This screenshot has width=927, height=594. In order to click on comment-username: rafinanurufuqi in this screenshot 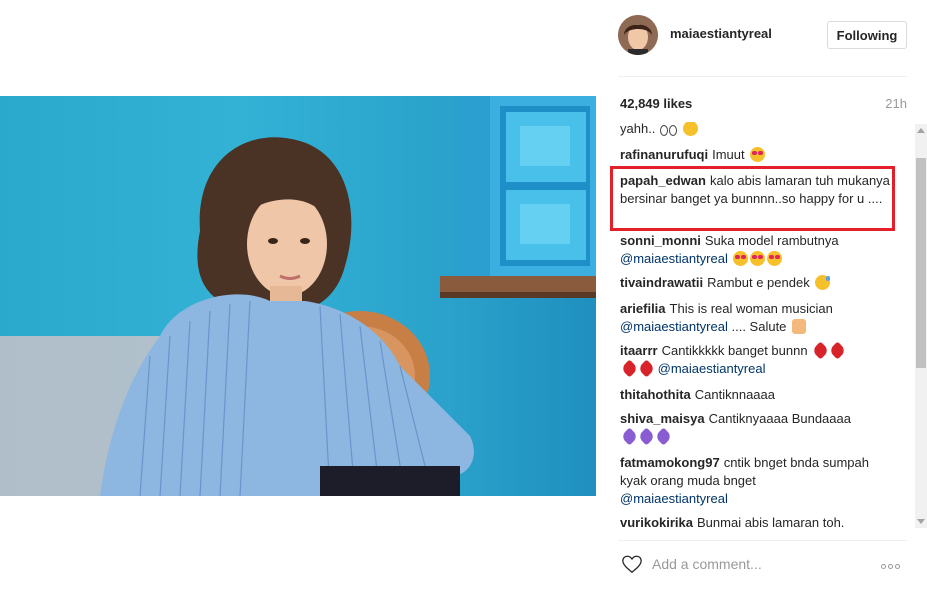, I will do `click(664, 154)`.